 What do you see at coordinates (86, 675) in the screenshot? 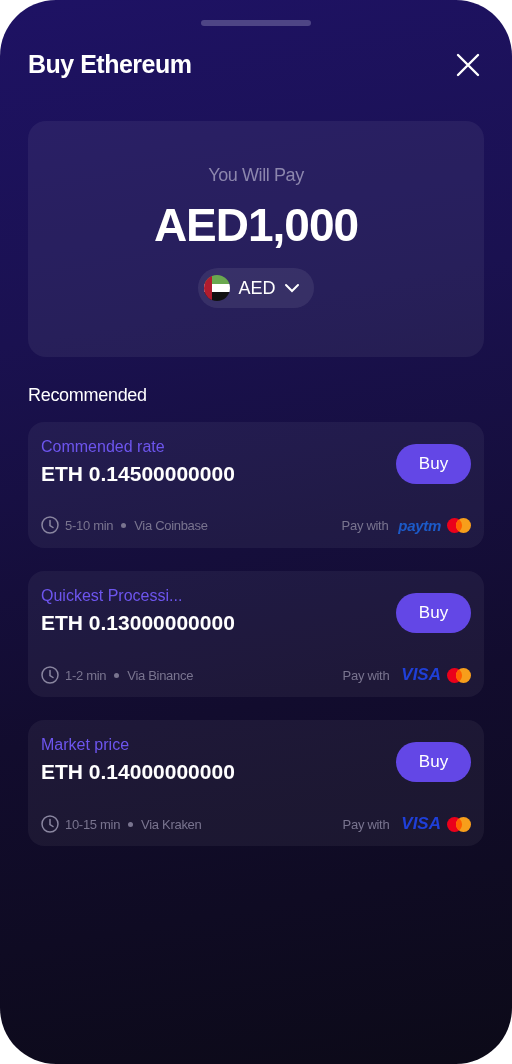
I see `offer-time: 1-2 min` at bounding box center [86, 675].